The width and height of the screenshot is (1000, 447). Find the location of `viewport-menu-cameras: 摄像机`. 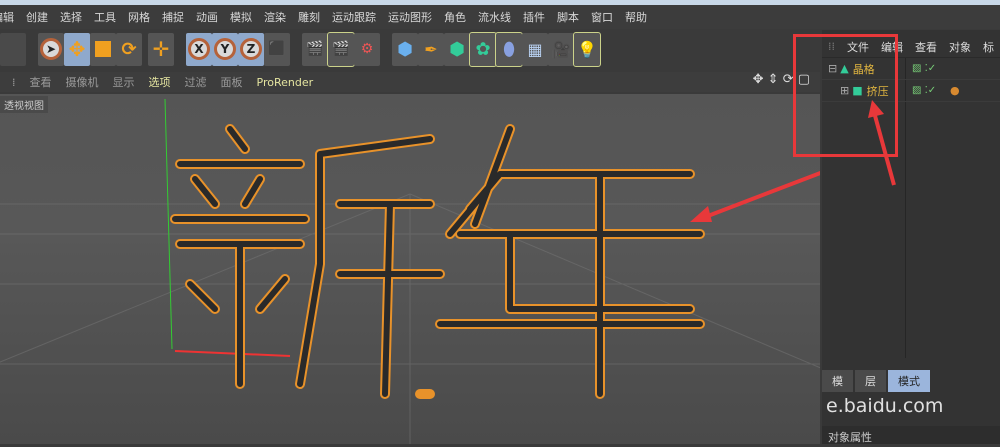

viewport-menu-cameras: 摄像机 is located at coordinates (82, 82).